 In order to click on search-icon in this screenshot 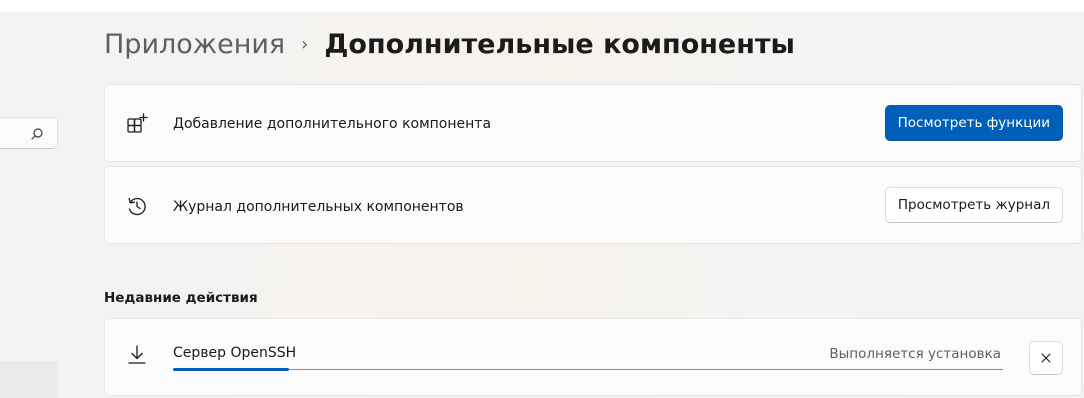, I will do `click(37, 134)`.